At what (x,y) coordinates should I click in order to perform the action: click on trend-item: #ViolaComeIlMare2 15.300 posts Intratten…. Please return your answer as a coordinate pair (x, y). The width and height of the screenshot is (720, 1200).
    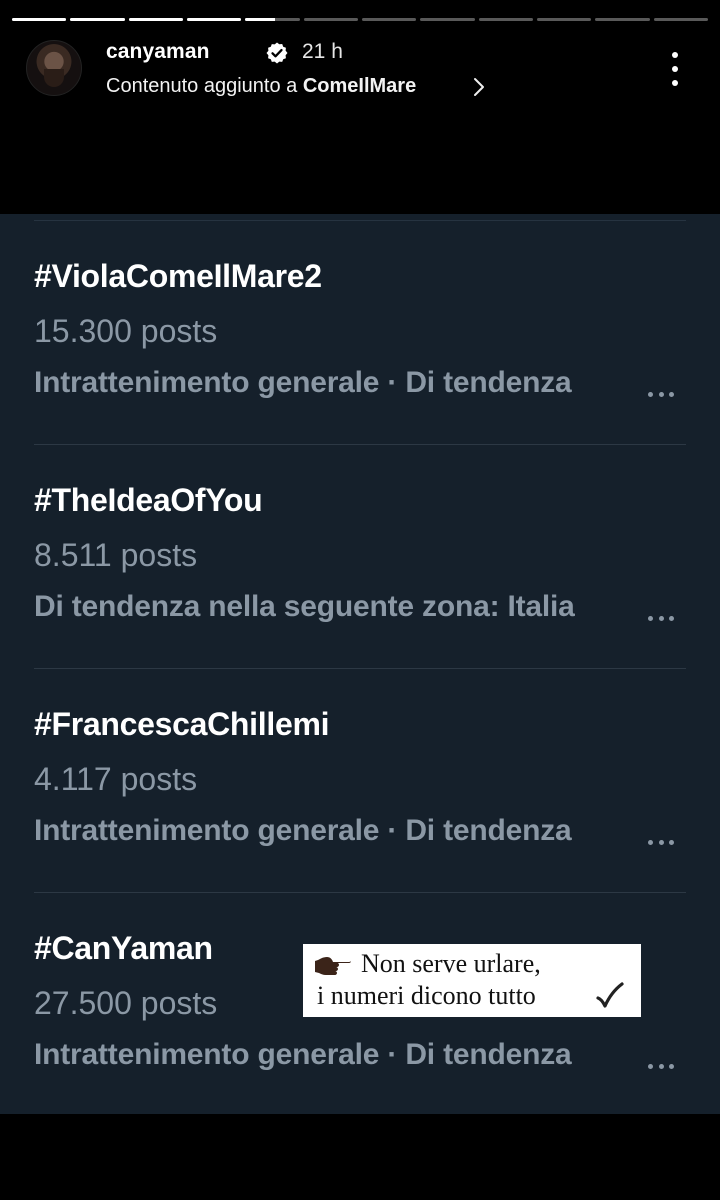
    Looking at the image, I should click on (360, 329).